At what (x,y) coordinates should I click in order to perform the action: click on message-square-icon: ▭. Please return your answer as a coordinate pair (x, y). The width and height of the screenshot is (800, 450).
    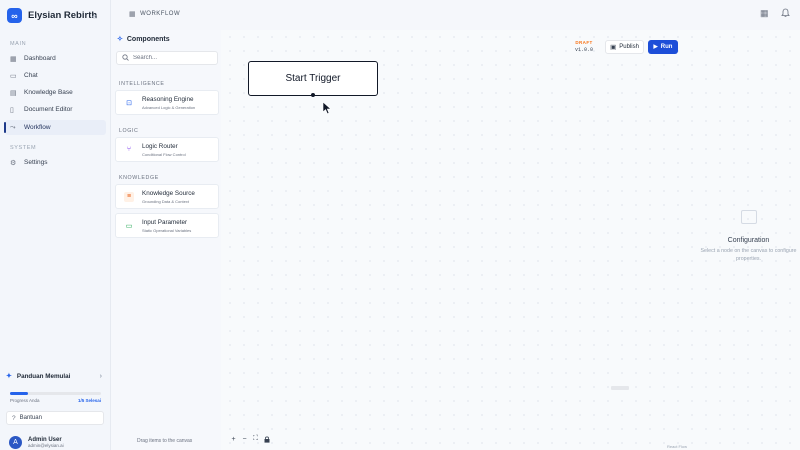
    Looking at the image, I should click on (129, 226).